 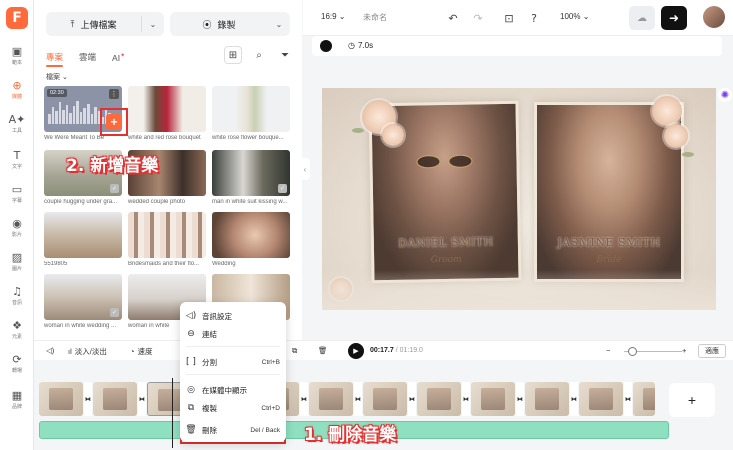 What do you see at coordinates (333, 16) in the screenshot?
I see `aspect-ratio-dropdown: 16:9 ⌄` at bounding box center [333, 16].